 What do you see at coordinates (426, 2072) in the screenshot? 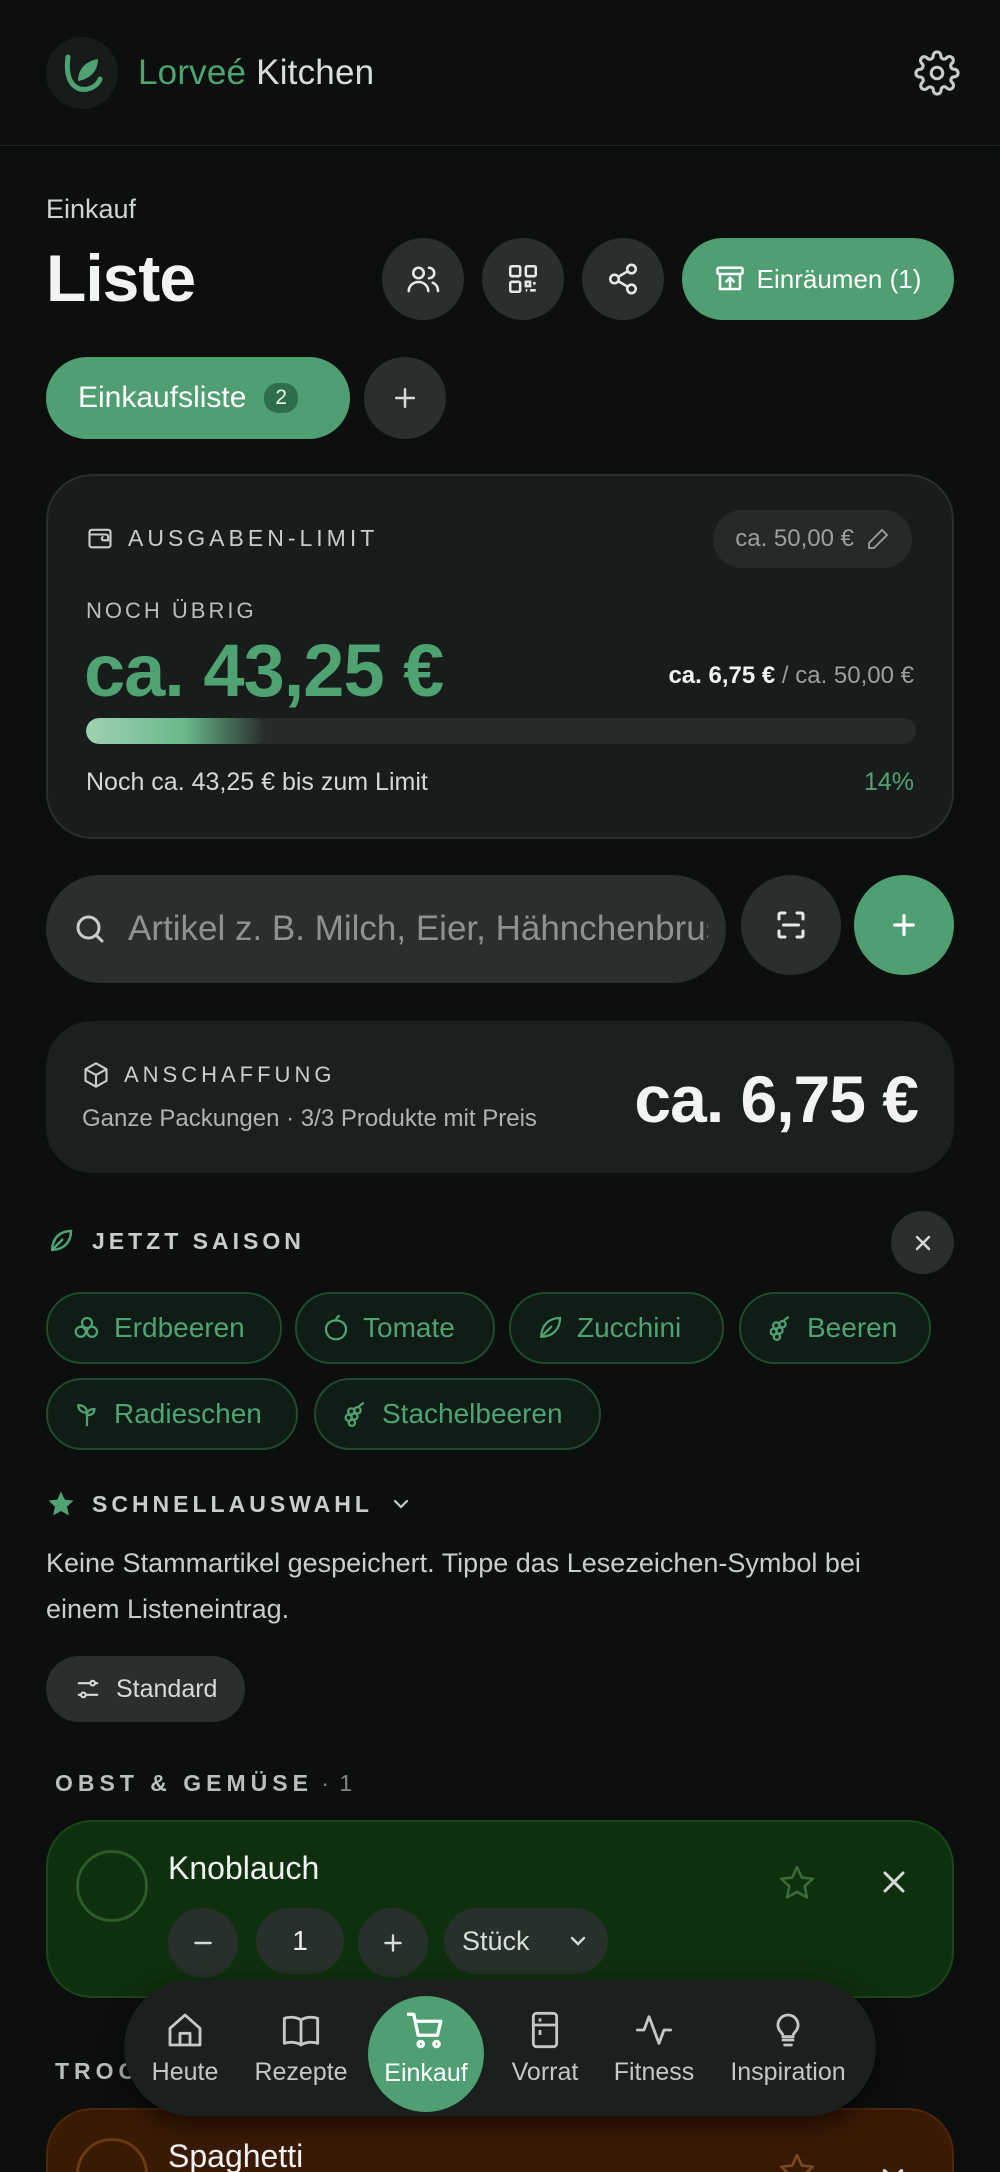
I see `nav-item-label: Einkauf` at bounding box center [426, 2072].